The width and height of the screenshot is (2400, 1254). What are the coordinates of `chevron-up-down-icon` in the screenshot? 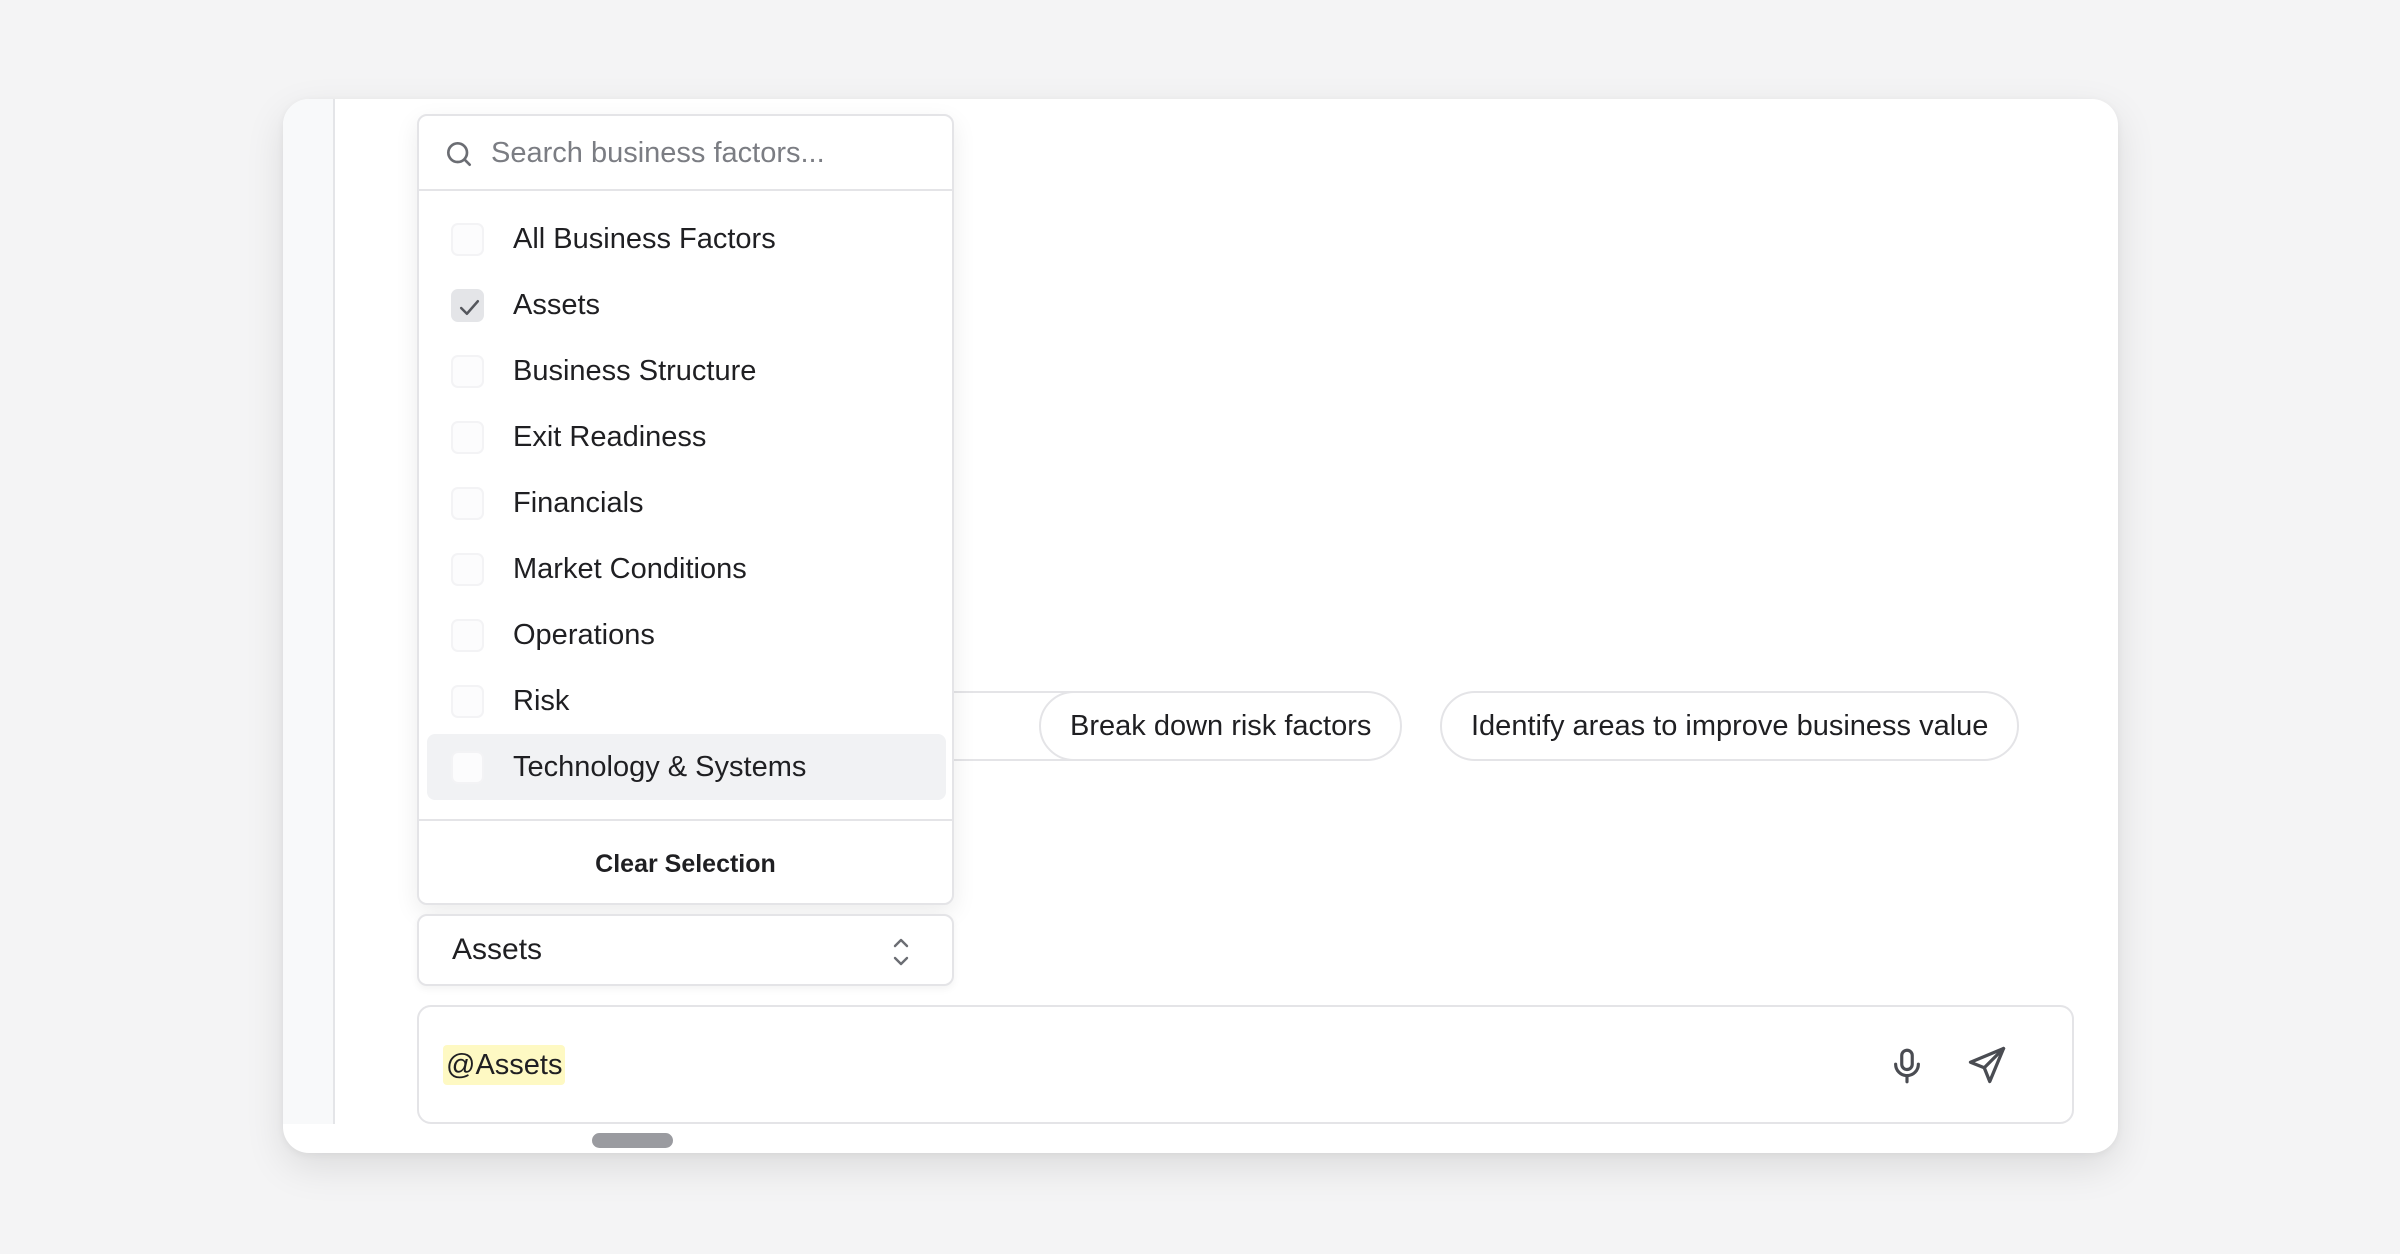 It's located at (901, 952).